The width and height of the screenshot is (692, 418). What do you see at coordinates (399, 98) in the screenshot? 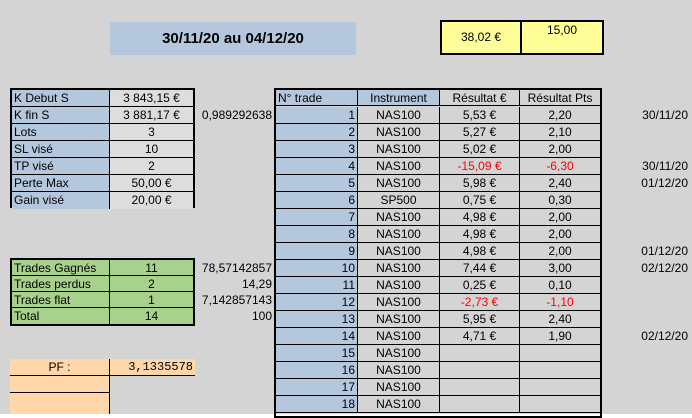
I see `header-instrument: Instrument` at bounding box center [399, 98].